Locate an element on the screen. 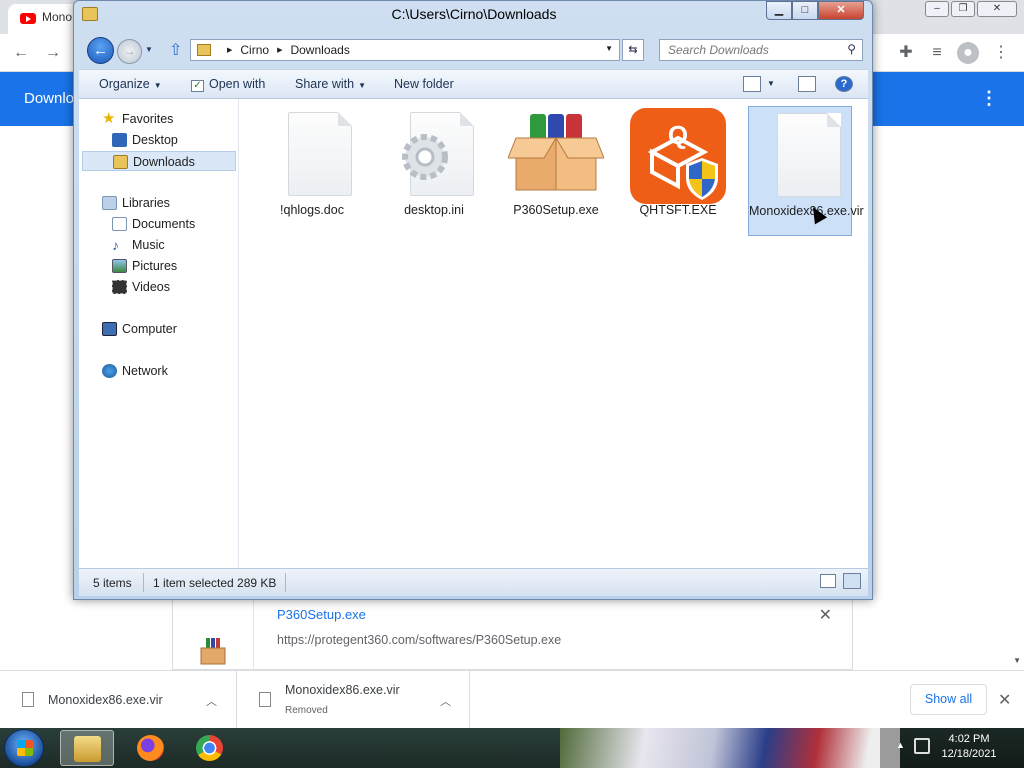  chrome-taskbar-button is located at coordinates (210, 748).